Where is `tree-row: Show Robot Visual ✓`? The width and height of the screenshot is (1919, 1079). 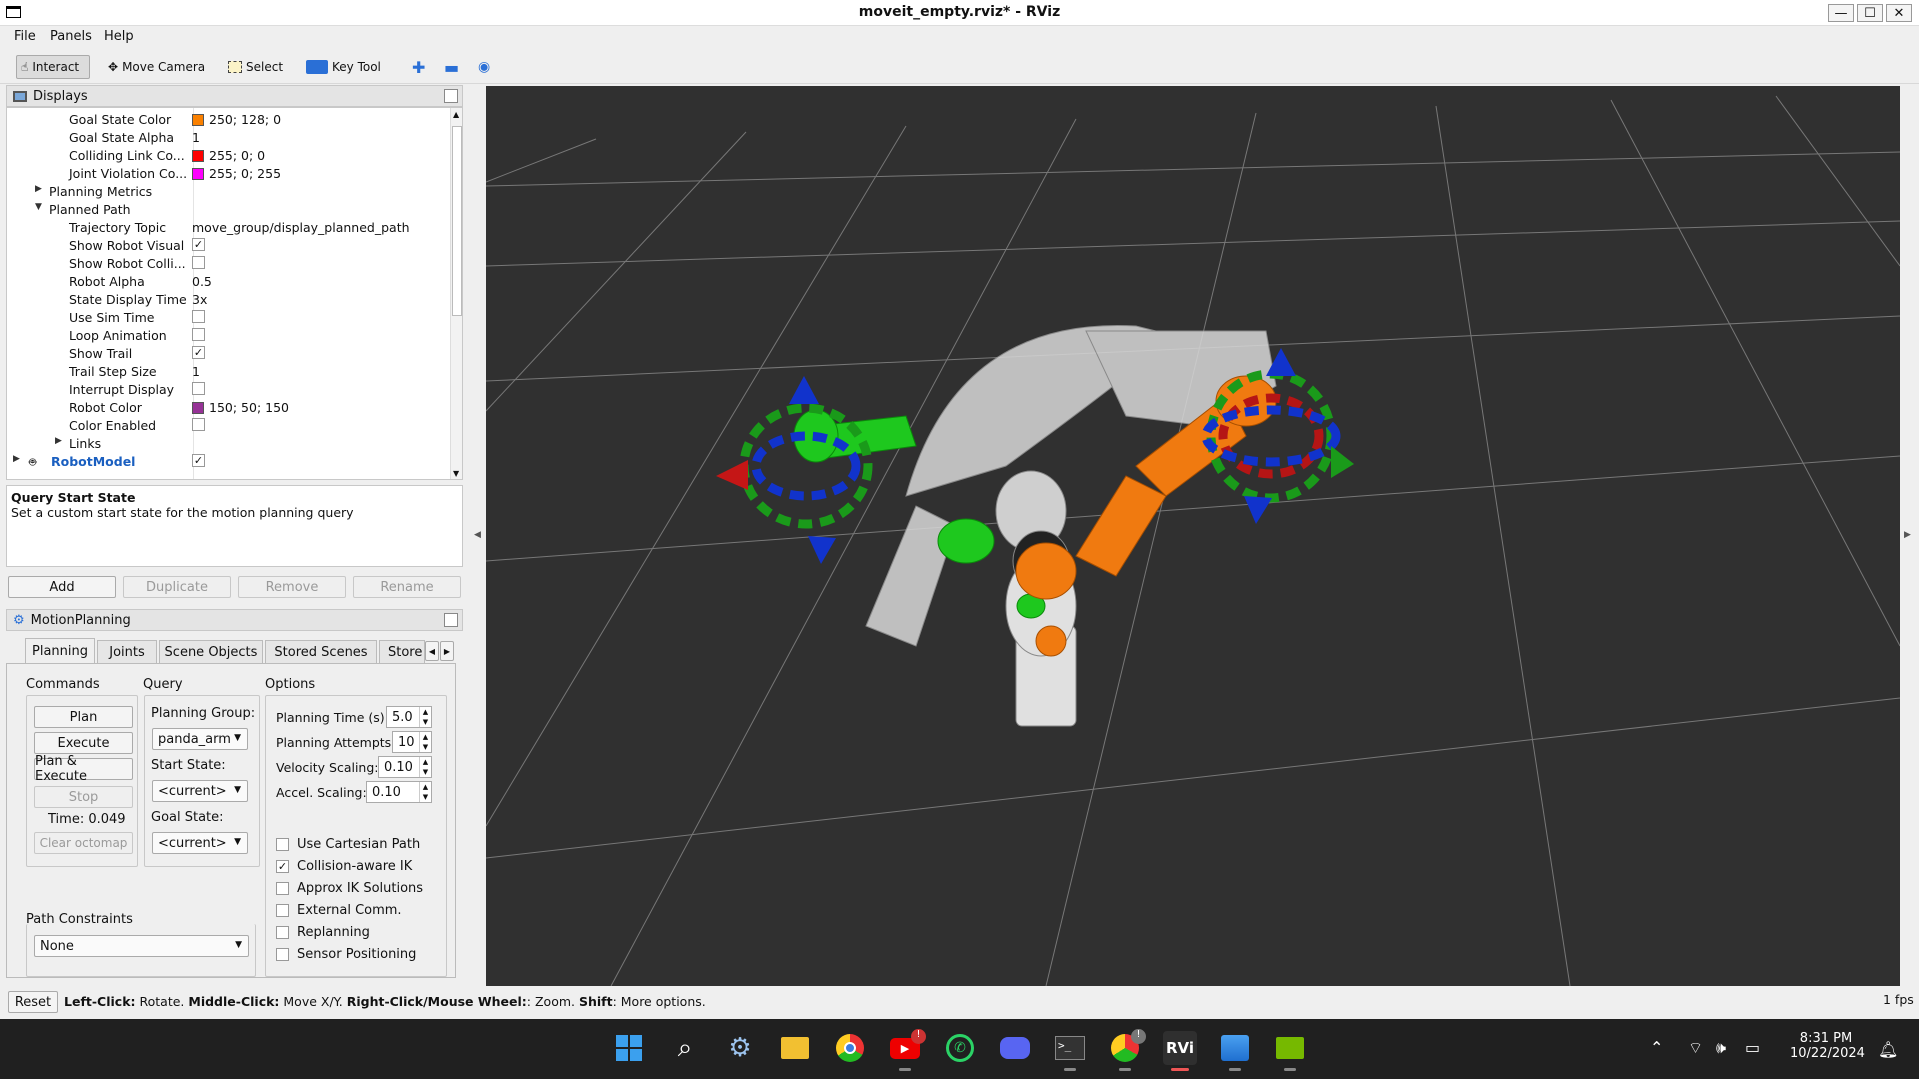 tree-row: Show Robot Visual ✓ is located at coordinates (227, 246).